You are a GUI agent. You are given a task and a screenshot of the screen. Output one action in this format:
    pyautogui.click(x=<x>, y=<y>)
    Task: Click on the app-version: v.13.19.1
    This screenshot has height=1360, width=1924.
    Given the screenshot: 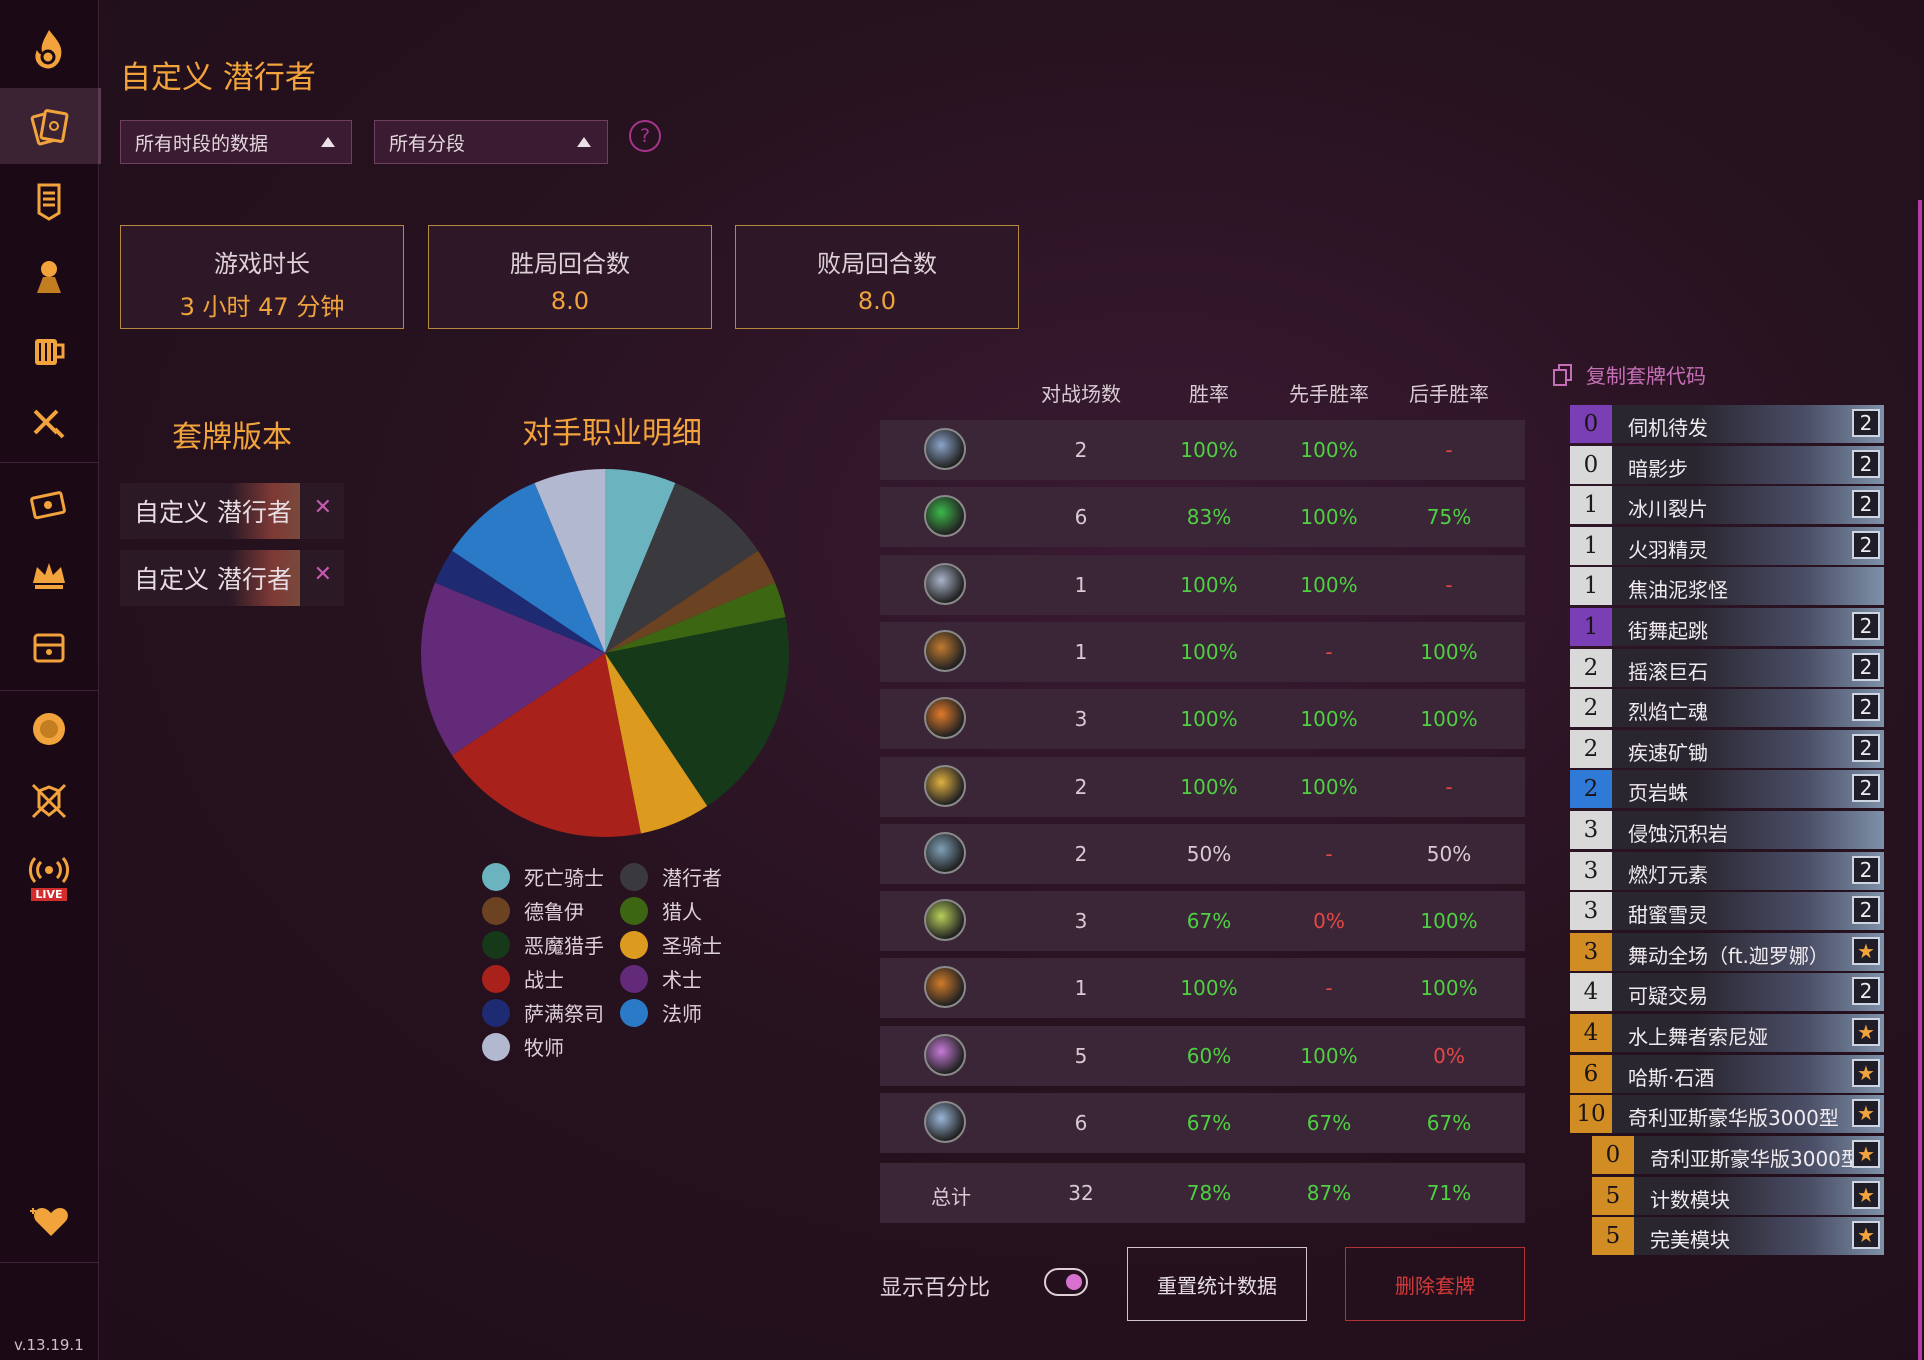 What is the action you would take?
    pyautogui.click(x=49, y=1345)
    